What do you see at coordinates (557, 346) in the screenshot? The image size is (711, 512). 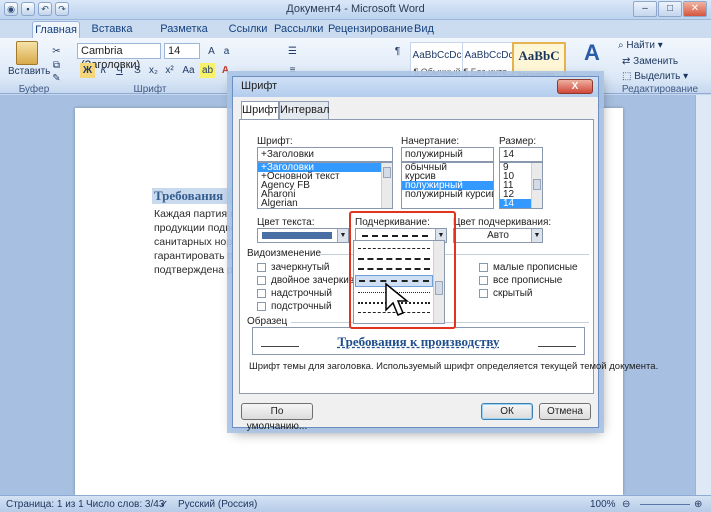 I see `preview-rule` at bounding box center [557, 346].